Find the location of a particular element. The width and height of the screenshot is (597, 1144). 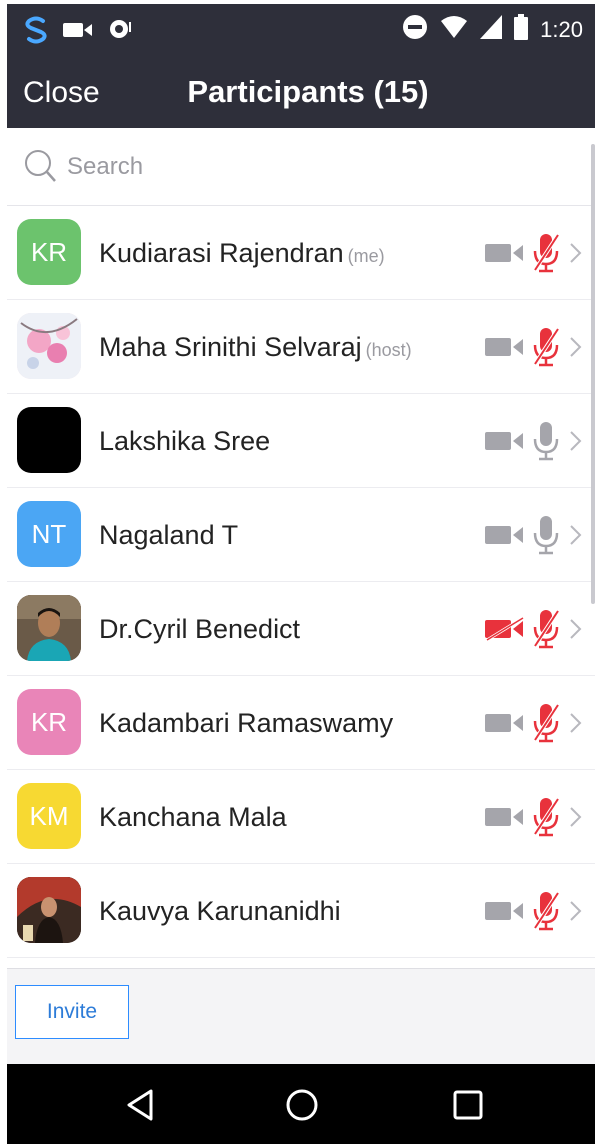

participant-role-tag: (host) is located at coordinates (388, 350).